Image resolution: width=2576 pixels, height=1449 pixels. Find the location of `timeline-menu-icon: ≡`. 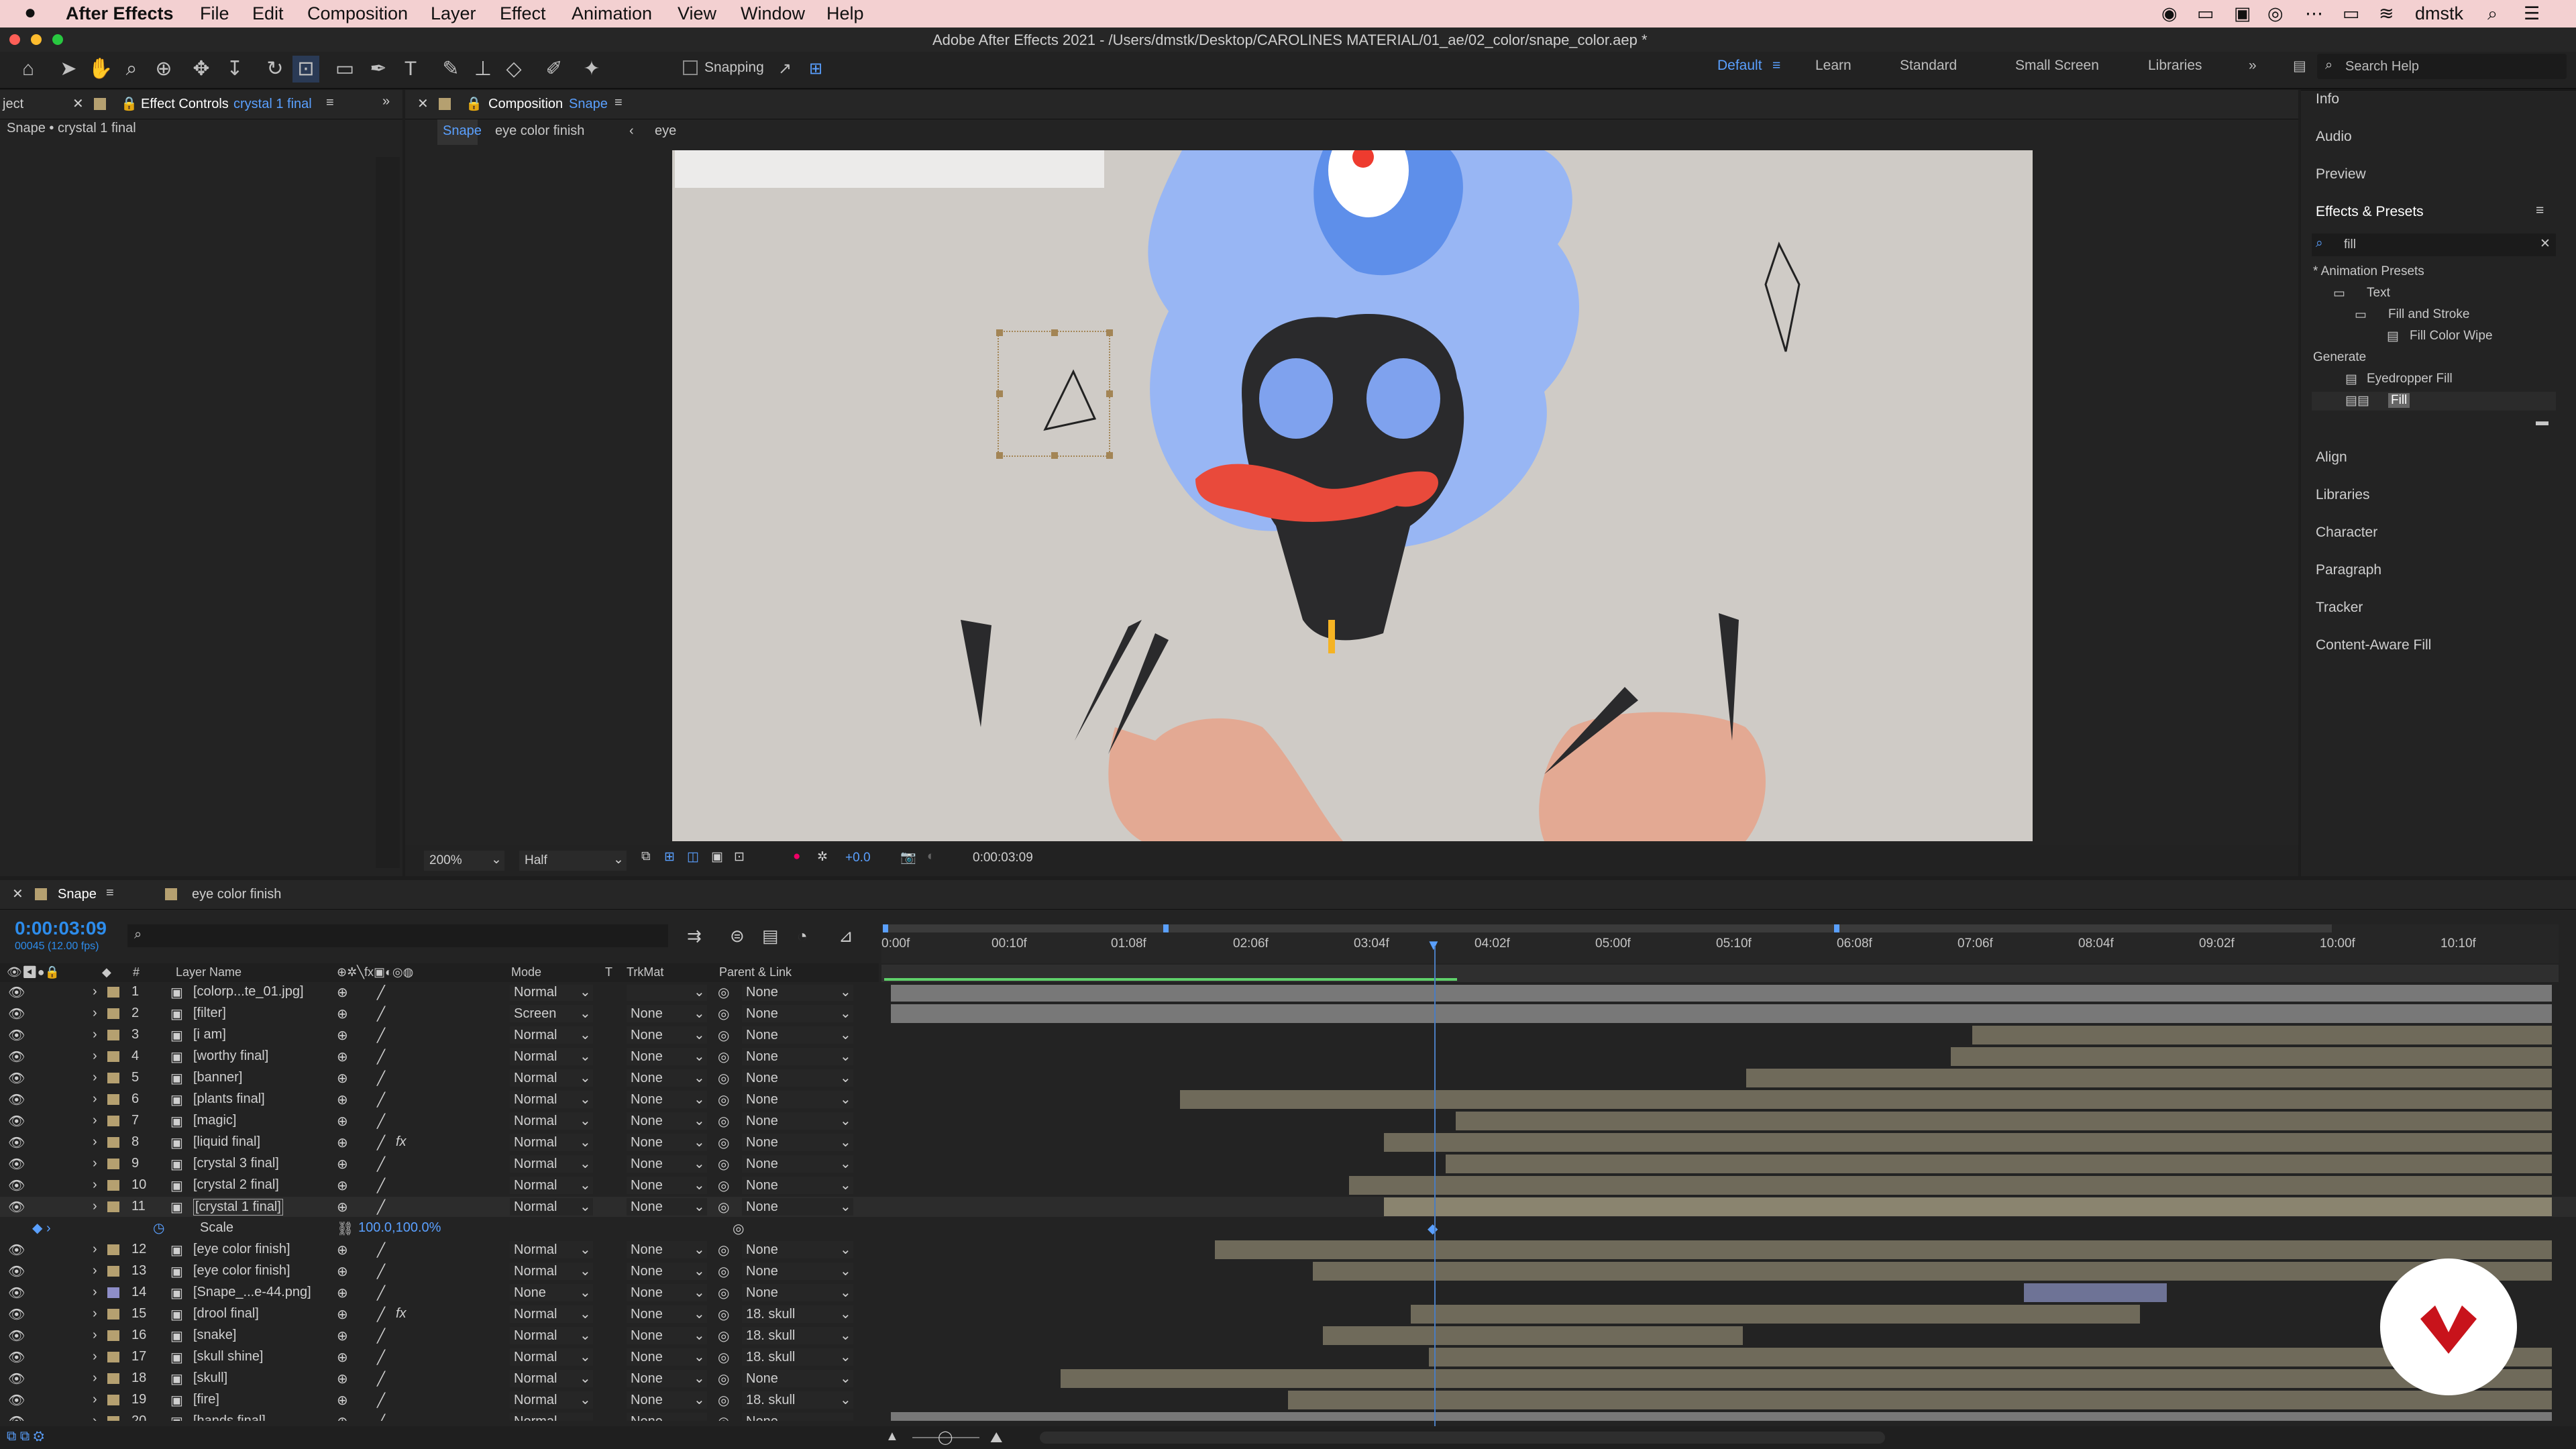

timeline-menu-icon: ≡ is located at coordinates (110, 893).